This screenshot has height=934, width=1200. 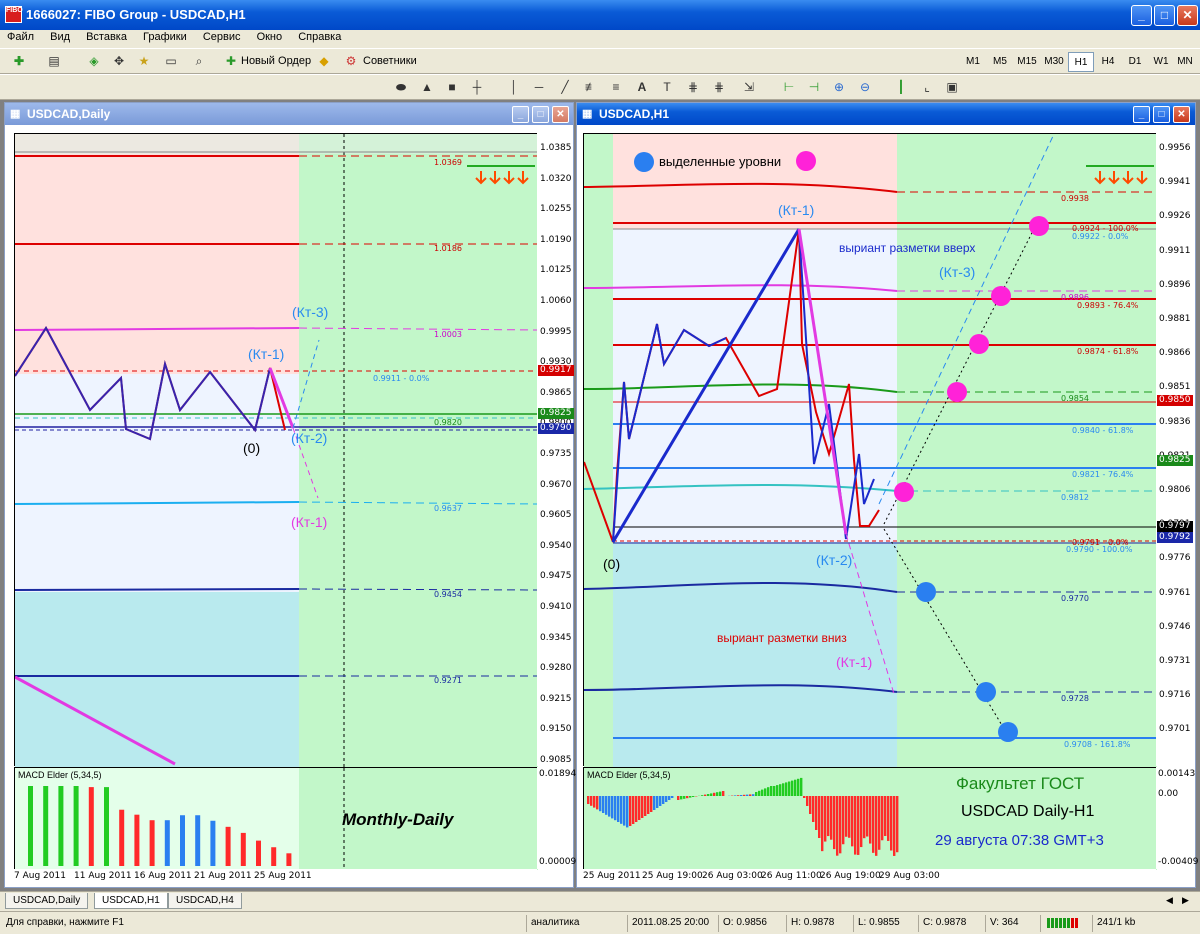 I want to click on text-tool-icon: A, so click(x=642, y=87).